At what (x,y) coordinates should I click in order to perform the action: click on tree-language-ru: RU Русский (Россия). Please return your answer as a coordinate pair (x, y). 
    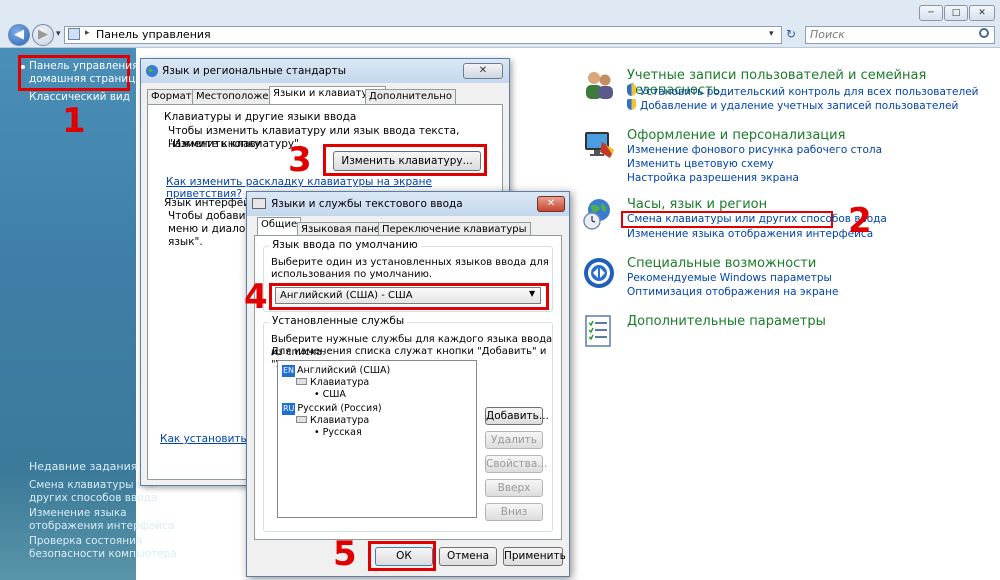
    Looking at the image, I should click on (332, 409).